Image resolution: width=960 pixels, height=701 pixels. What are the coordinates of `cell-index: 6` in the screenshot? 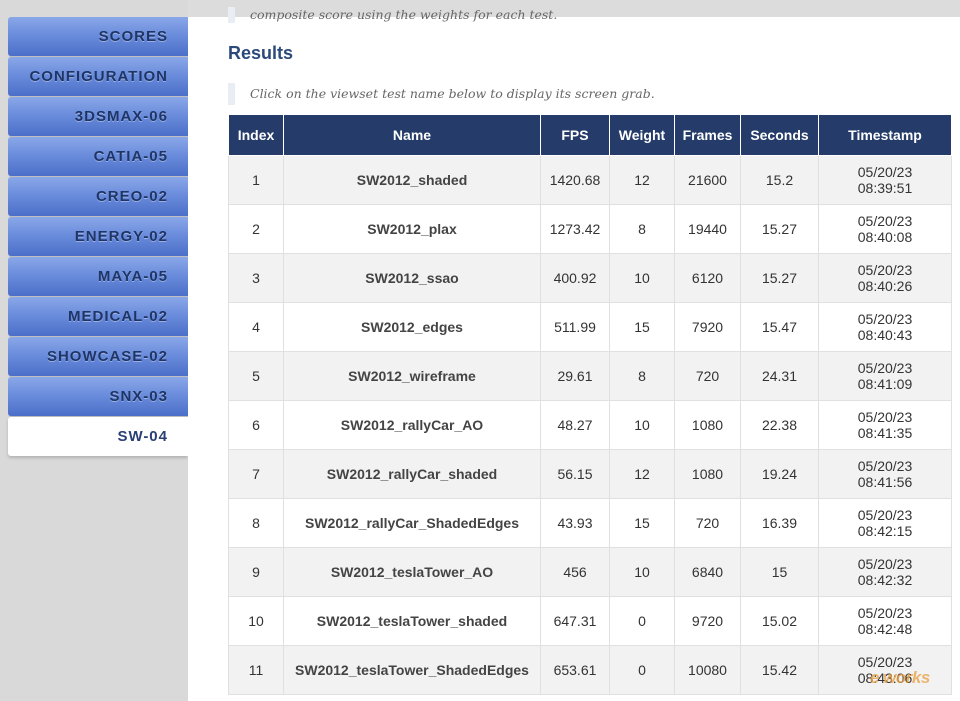 It's located at (256, 425).